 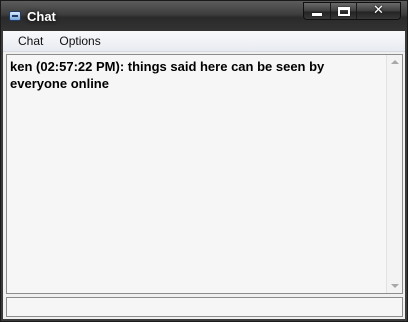 I want to click on maximize-icon, so click(x=344, y=11).